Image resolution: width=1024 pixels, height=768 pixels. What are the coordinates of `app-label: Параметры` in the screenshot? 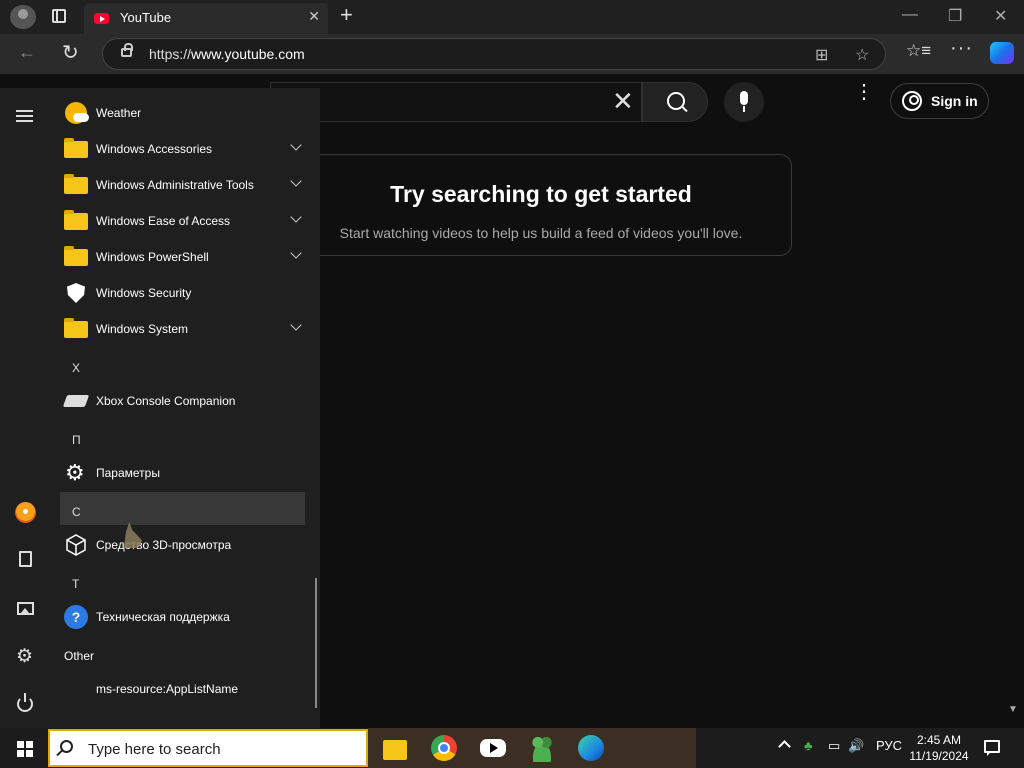 It's located at (128, 473).